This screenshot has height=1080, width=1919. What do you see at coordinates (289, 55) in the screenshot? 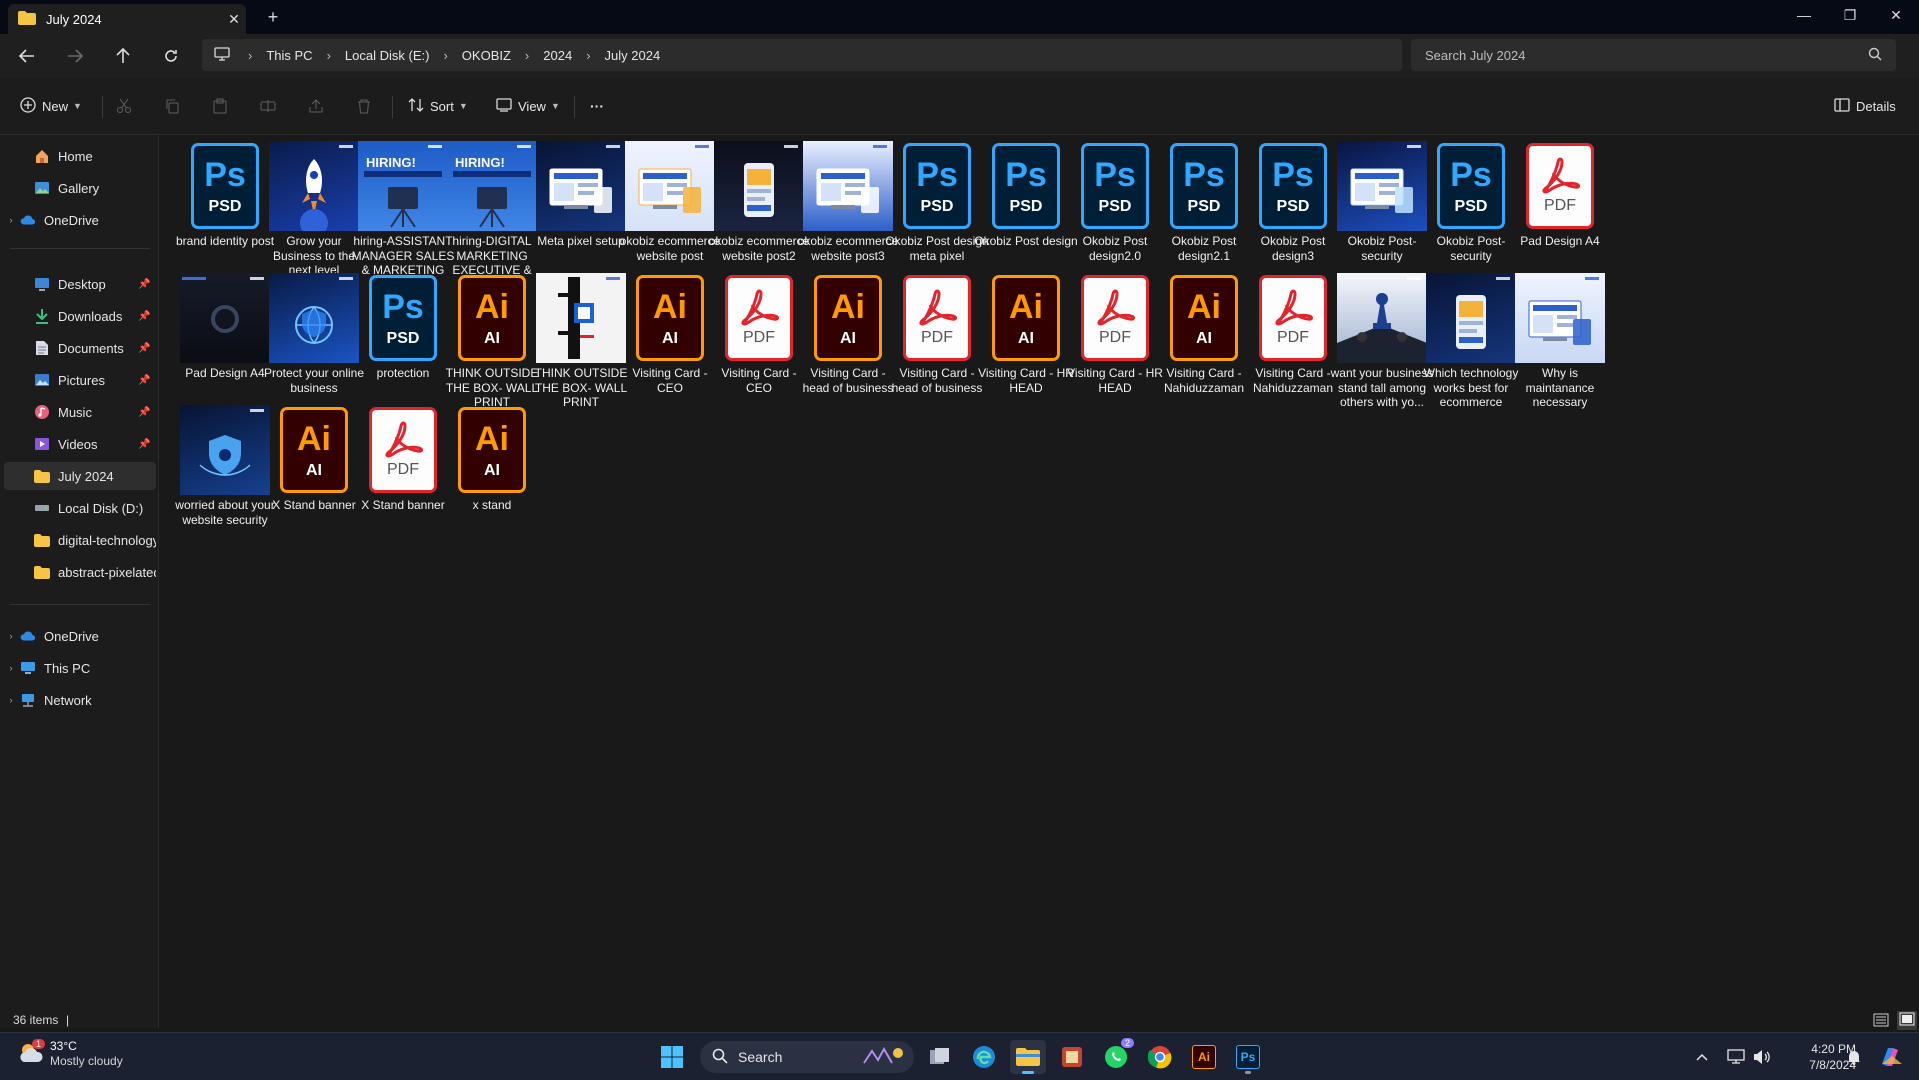
I see `breadcrumb-this-pc: This PC` at bounding box center [289, 55].